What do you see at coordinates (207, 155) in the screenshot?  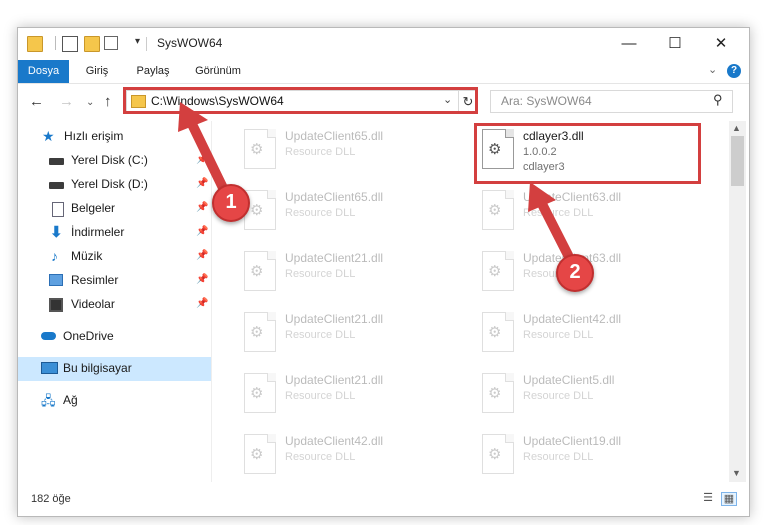 I see `arrow-1-shaft` at bounding box center [207, 155].